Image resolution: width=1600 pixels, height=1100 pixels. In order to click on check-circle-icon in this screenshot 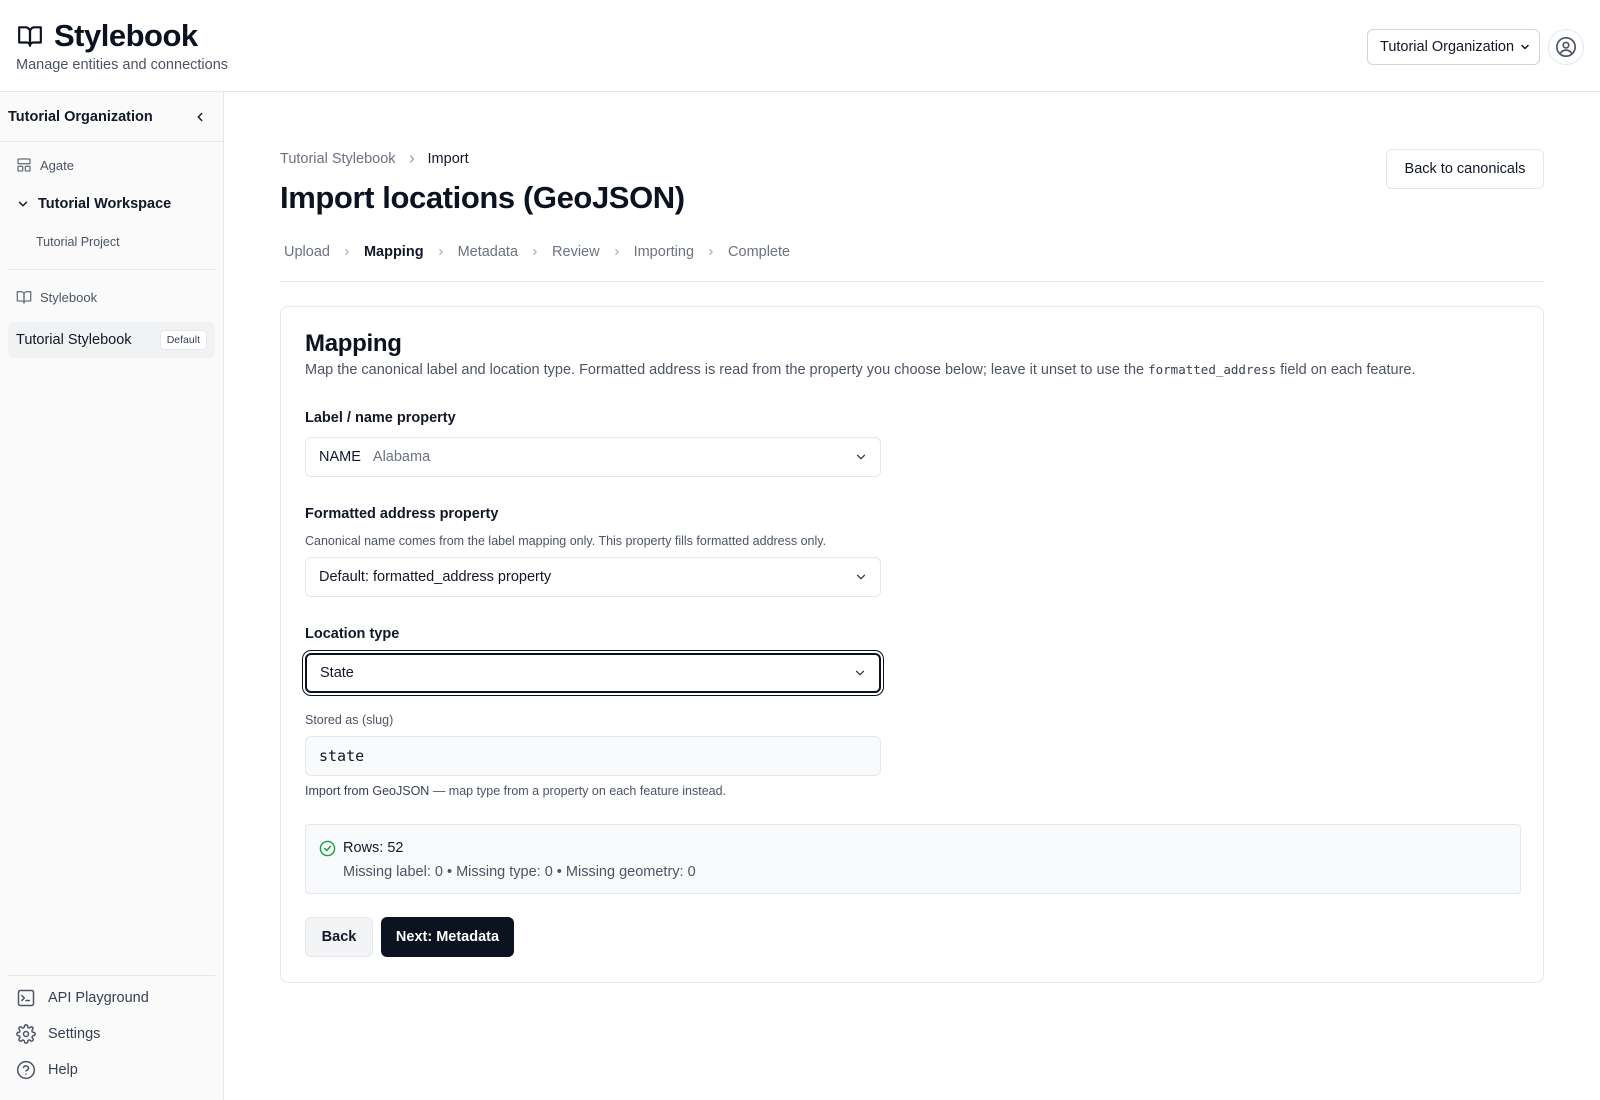, I will do `click(327, 848)`.